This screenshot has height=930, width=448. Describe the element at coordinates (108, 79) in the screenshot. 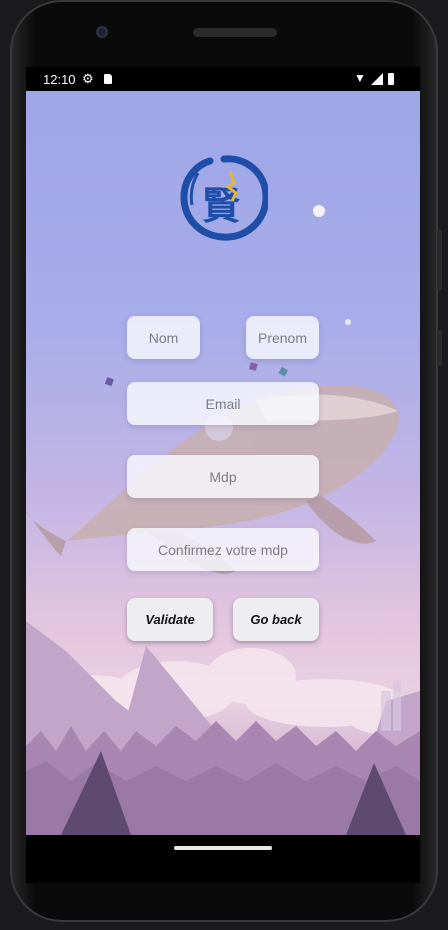

I see `sd-card-icon` at that location.